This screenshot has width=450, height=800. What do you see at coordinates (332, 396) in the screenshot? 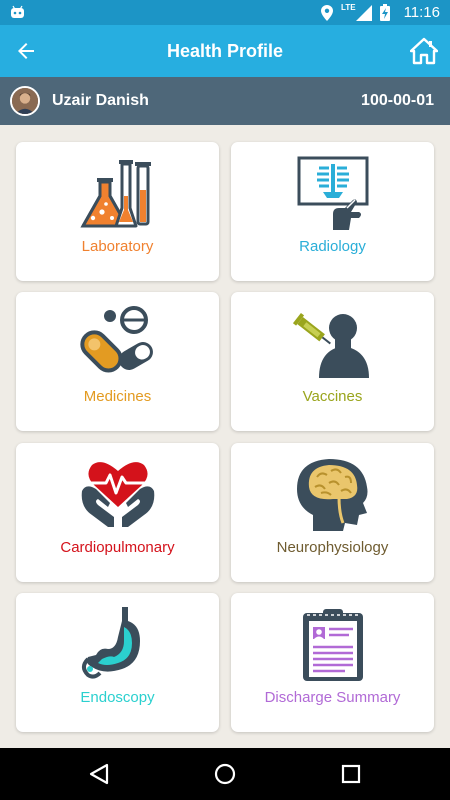
I see `vaccines-label: Vaccines` at bounding box center [332, 396].